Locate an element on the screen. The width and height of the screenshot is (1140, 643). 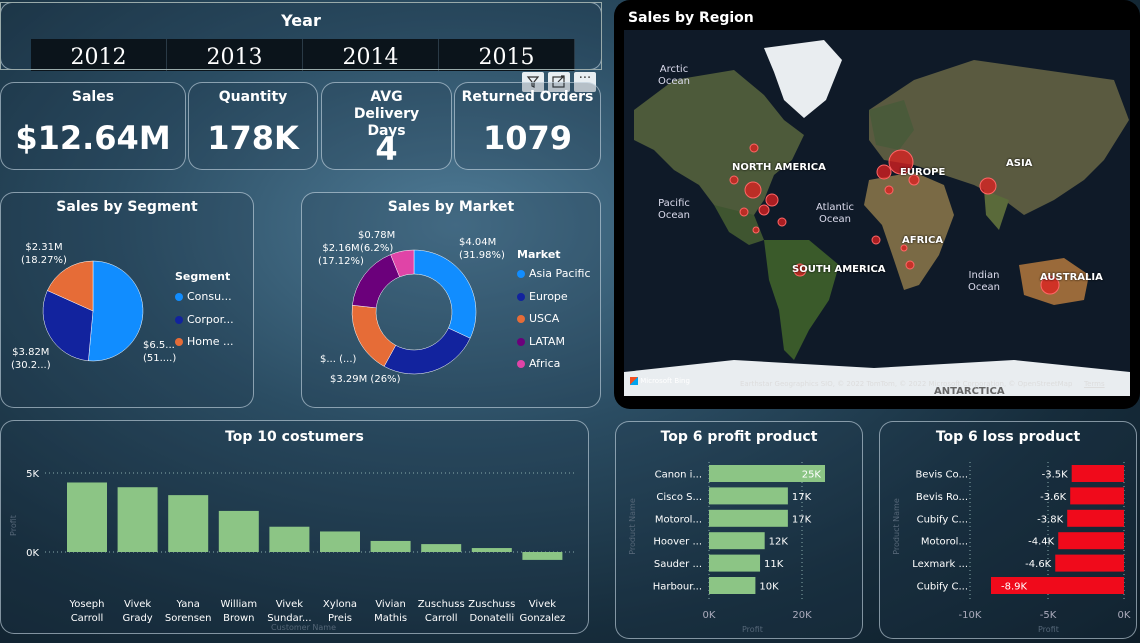
market-legend-asia: Asia Pacific is located at coordinates (554, 273).